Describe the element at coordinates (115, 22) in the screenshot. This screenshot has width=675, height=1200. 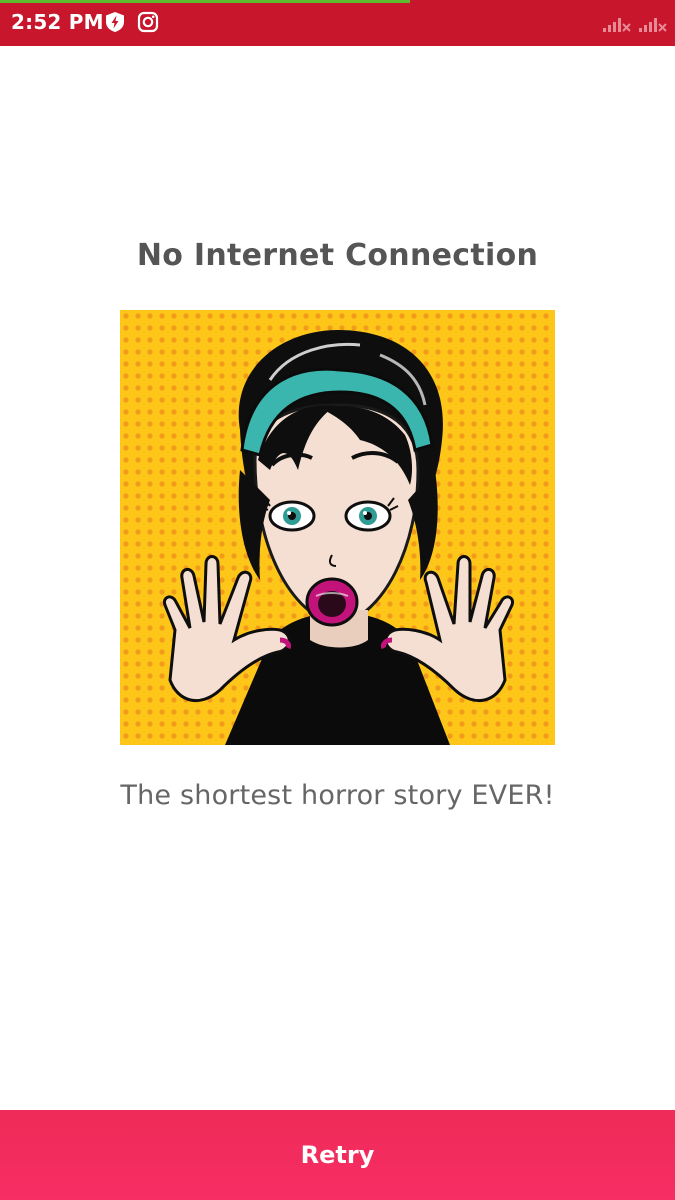
I see `shield-lightning-icon` at that location.